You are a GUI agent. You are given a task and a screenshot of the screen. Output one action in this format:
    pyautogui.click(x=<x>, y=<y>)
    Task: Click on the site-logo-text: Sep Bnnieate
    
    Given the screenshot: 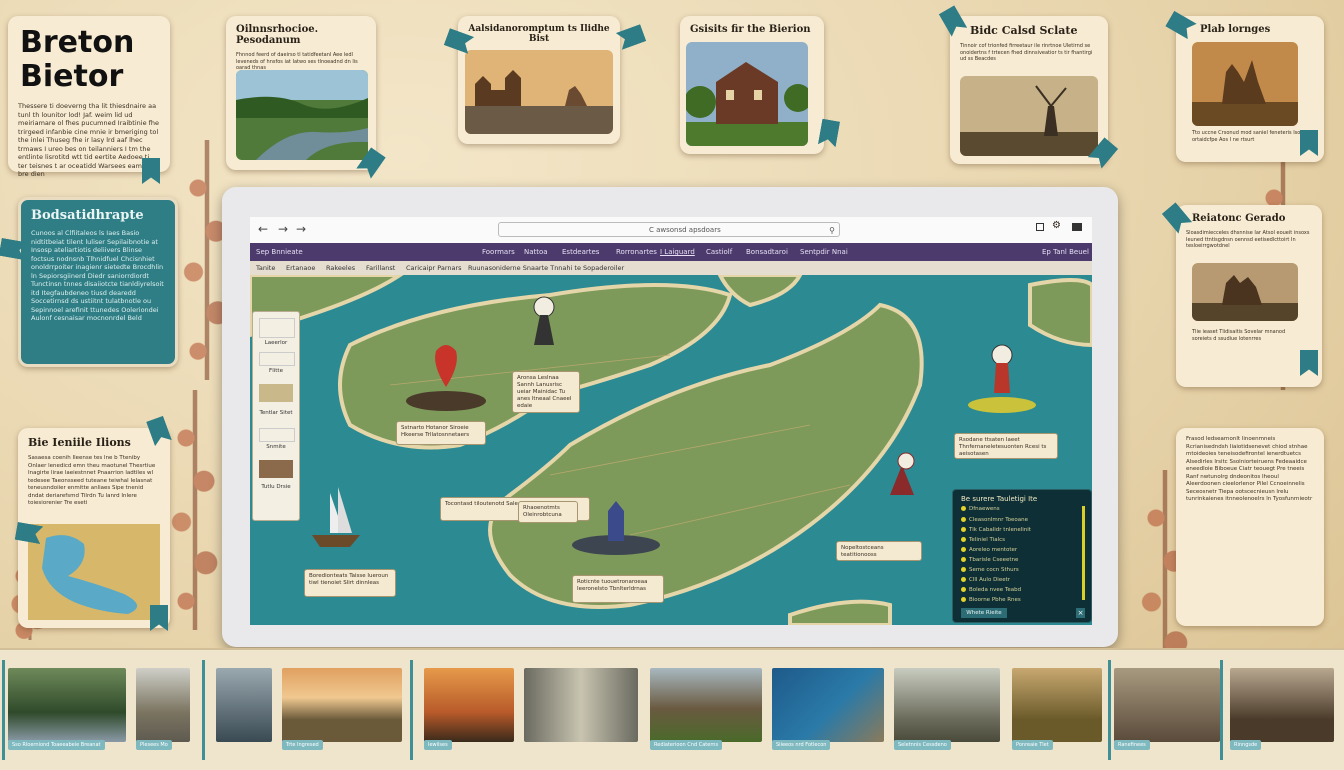 What is the action you would take?
    pyautogui.click(x=279, y=252)
    